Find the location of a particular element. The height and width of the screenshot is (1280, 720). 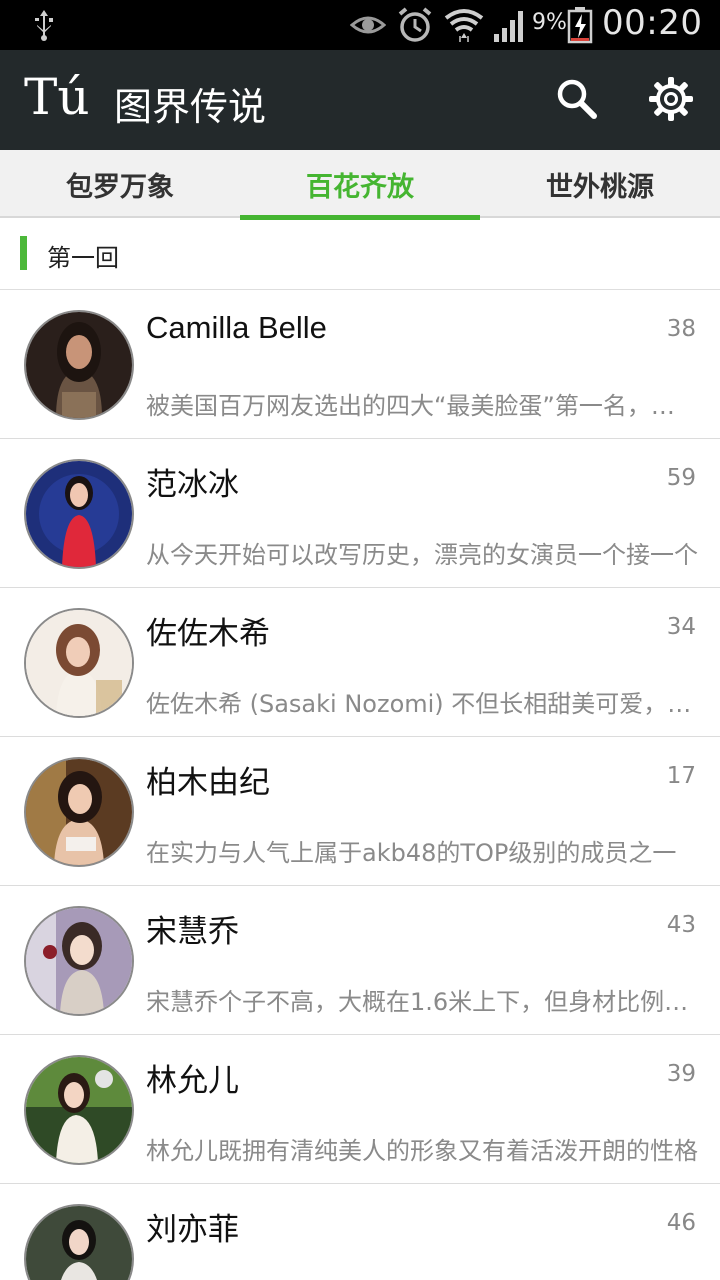

item-name: 柏木由纪 is located at coordinates (208, 782).